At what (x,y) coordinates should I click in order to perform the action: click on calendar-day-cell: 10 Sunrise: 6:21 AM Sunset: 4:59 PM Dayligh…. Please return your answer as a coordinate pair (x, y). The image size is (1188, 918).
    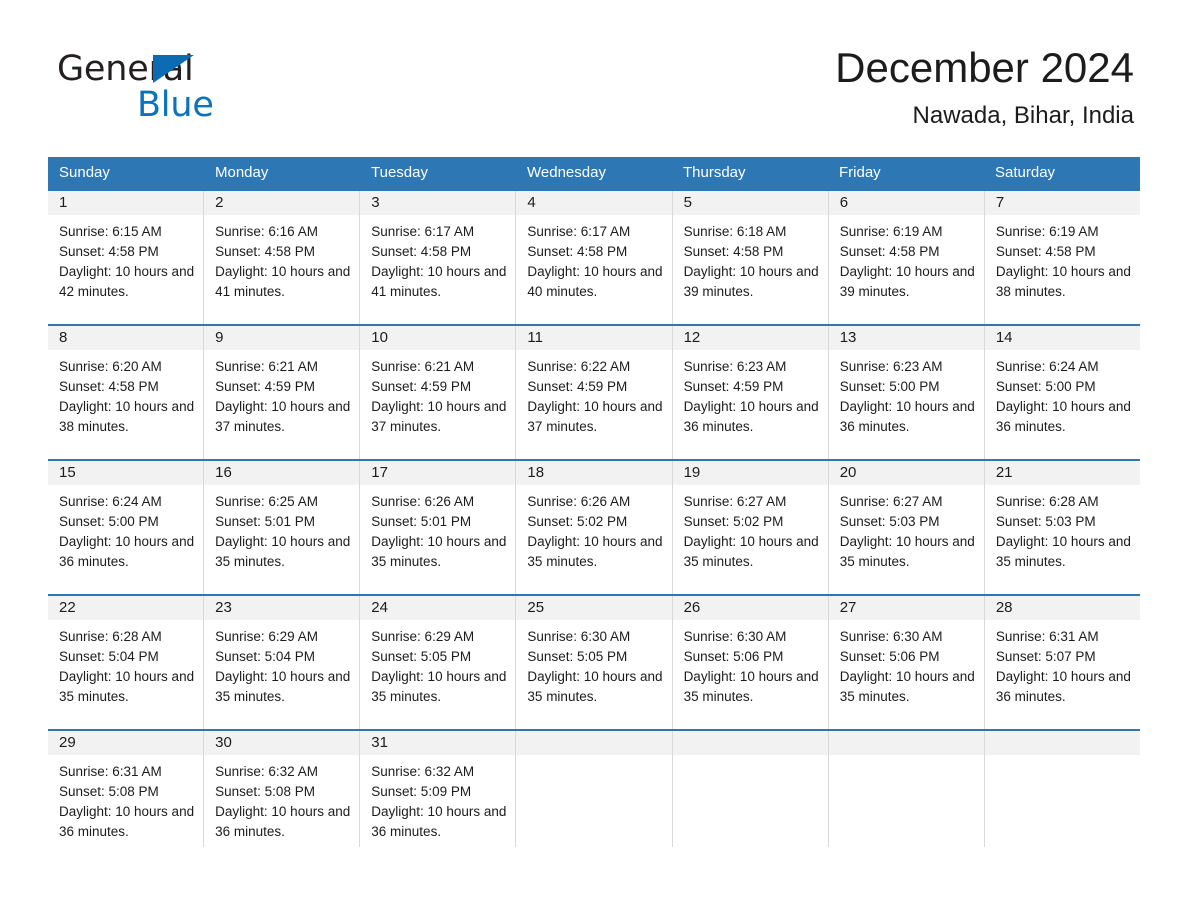
    Looking at the image, I should click on (438, 392).